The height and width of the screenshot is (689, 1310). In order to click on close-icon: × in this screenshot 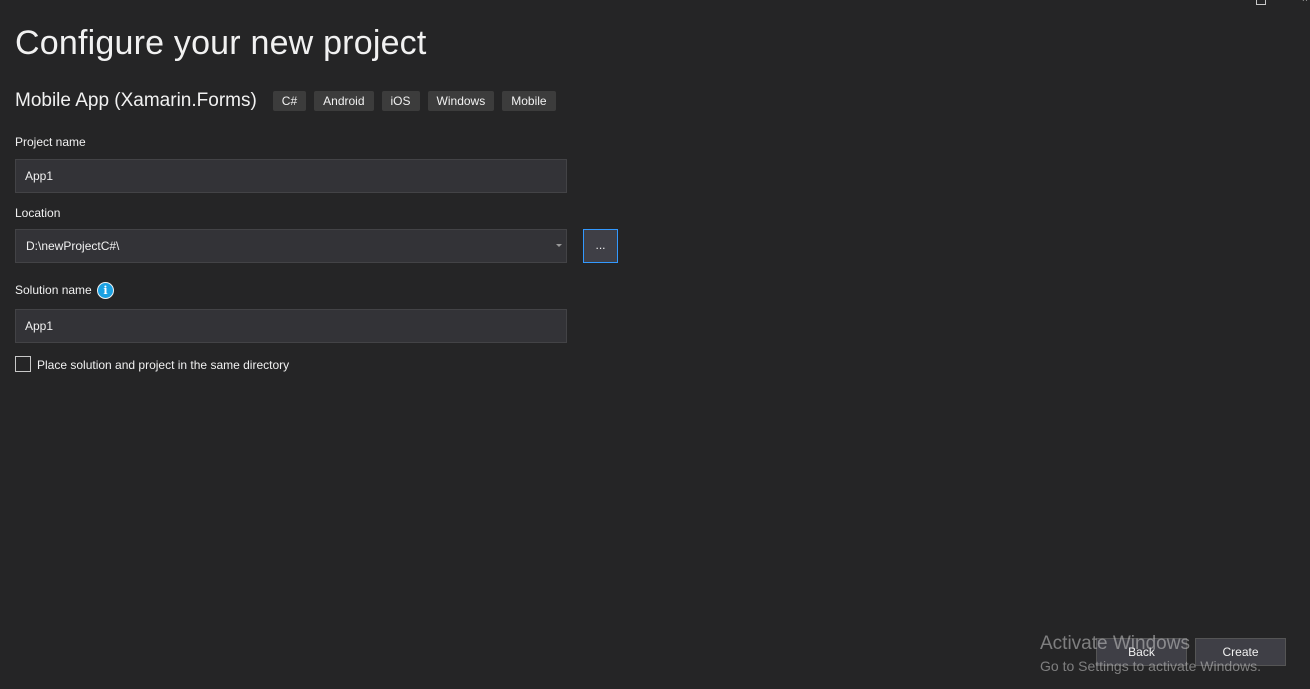, I will do `click(1305, 2)`.